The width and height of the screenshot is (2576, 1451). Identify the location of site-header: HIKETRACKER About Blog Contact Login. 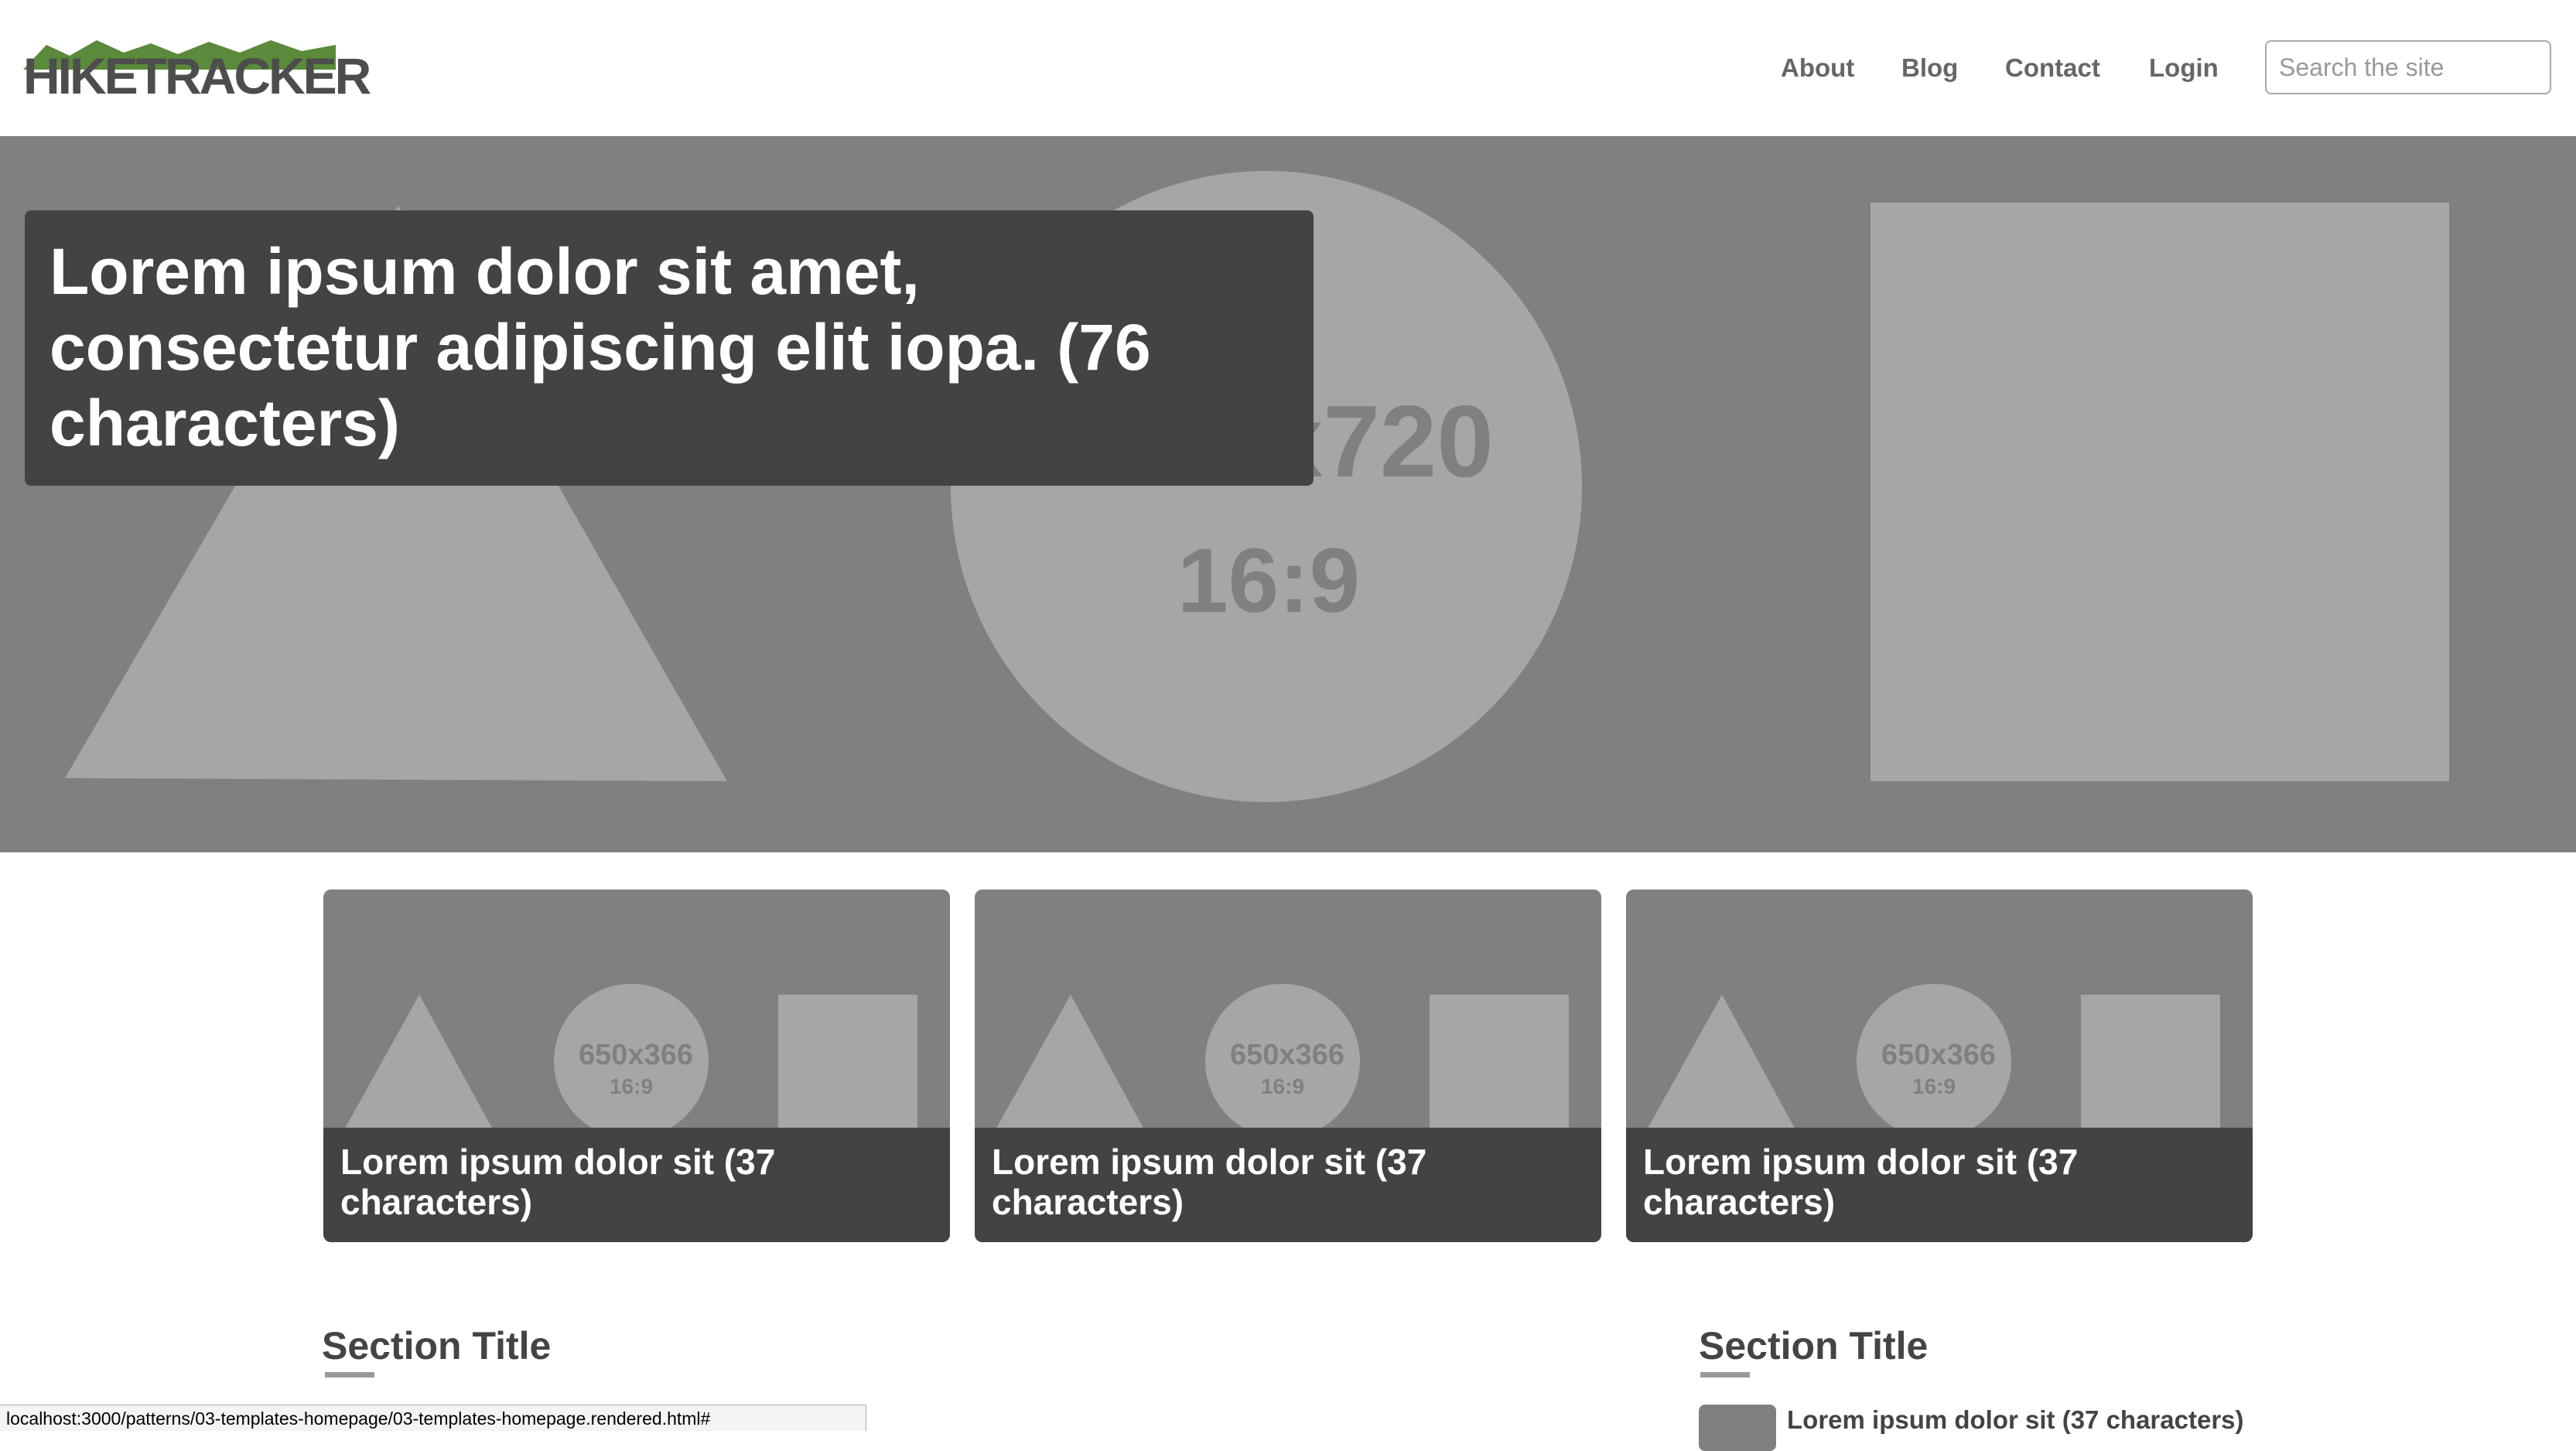
(1288, 68).